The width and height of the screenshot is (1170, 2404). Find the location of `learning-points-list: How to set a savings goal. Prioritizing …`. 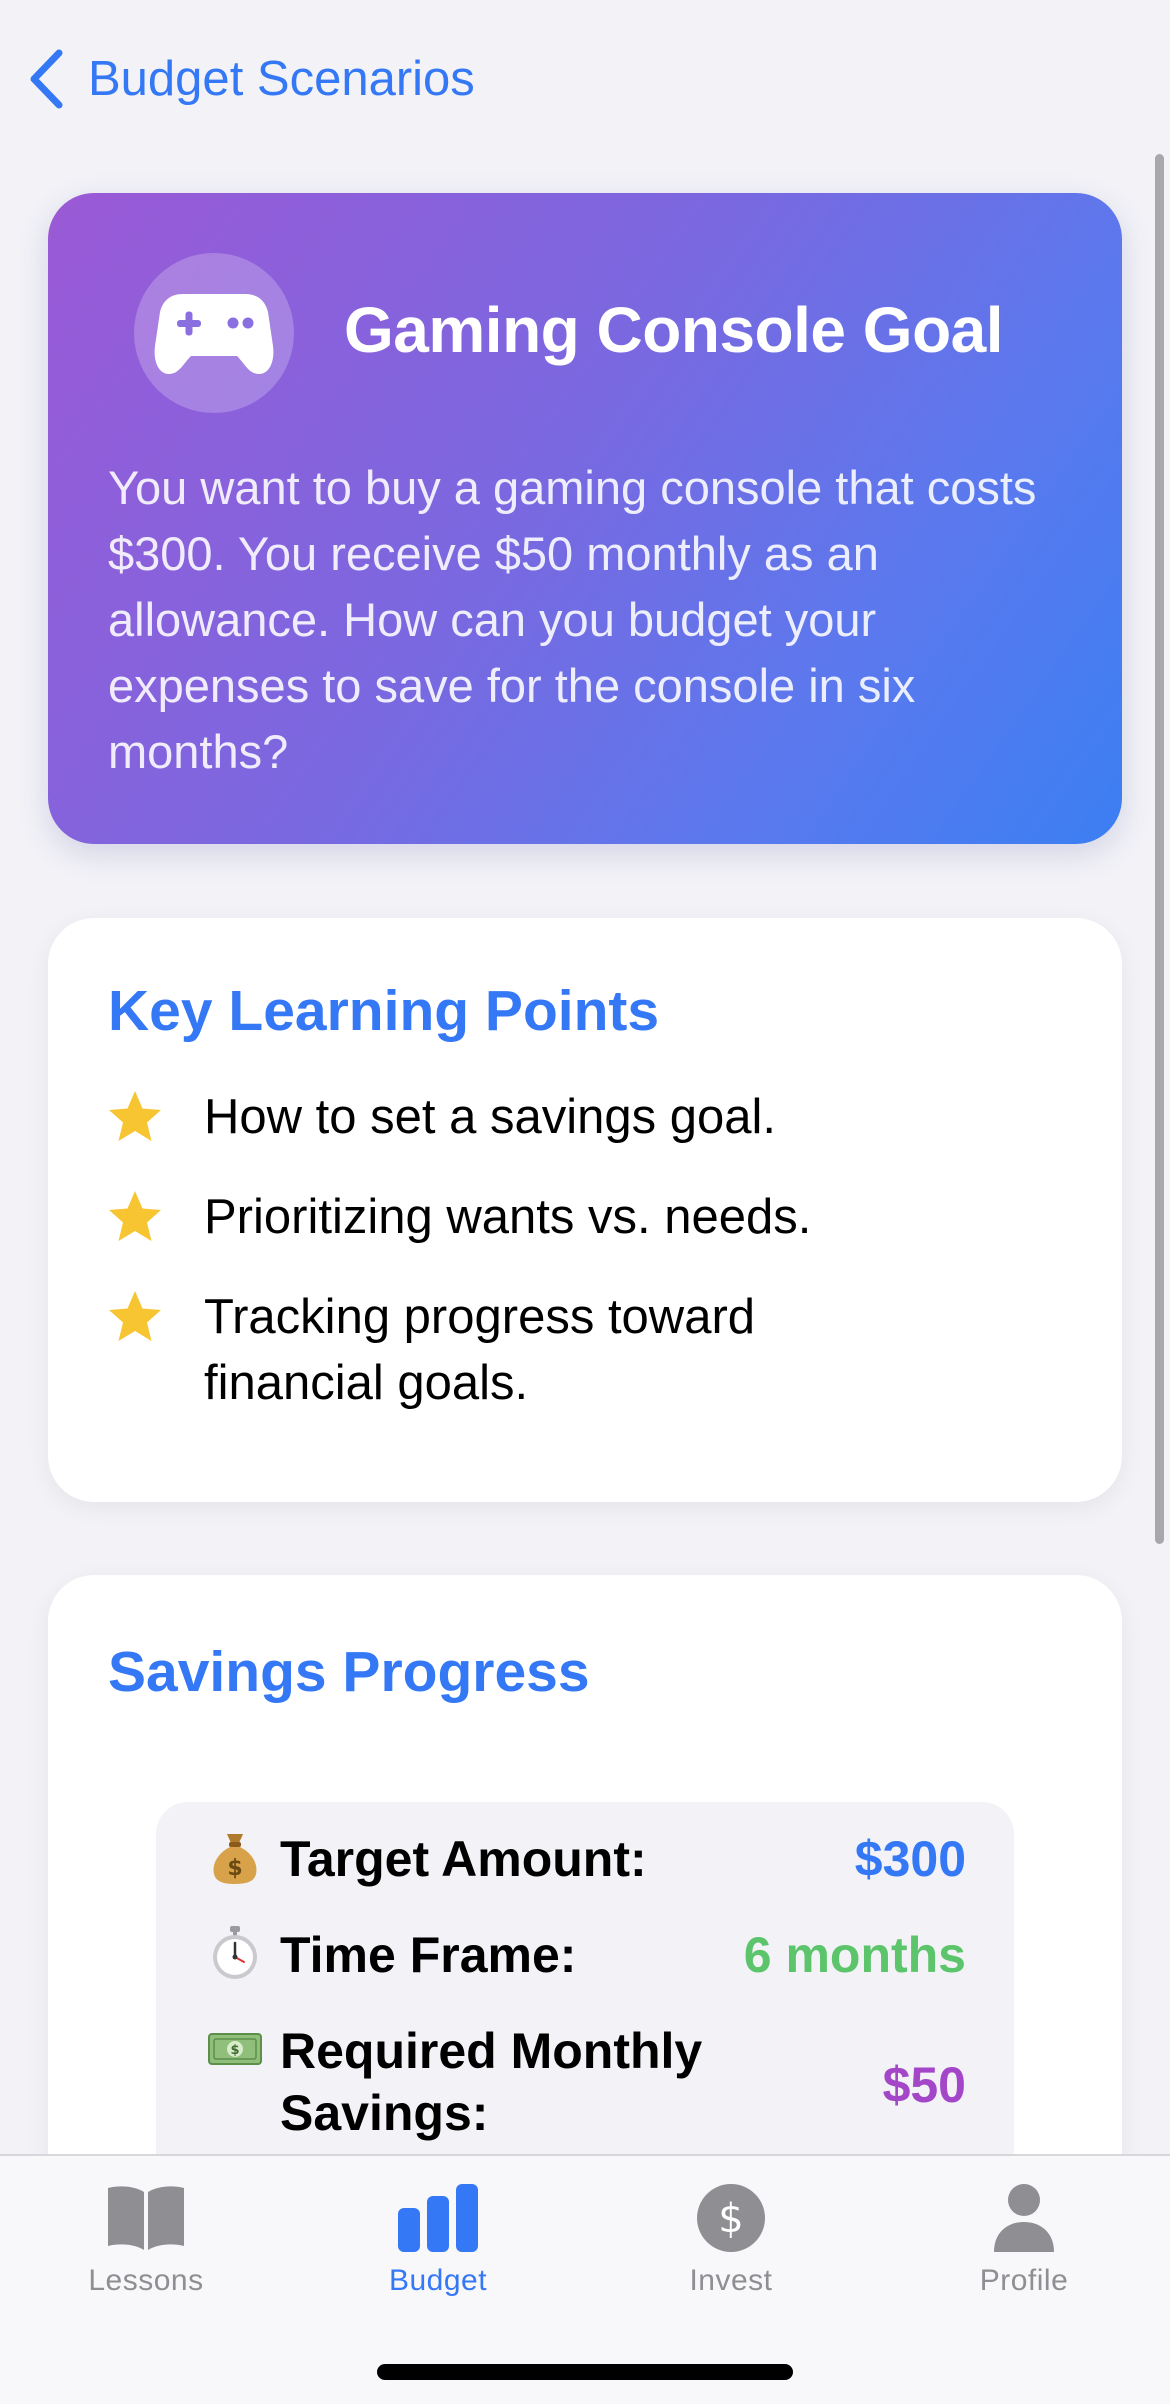

learning-points-list: How to set a savings goal. Prioritizing … is located at coordinates (586, 1252).